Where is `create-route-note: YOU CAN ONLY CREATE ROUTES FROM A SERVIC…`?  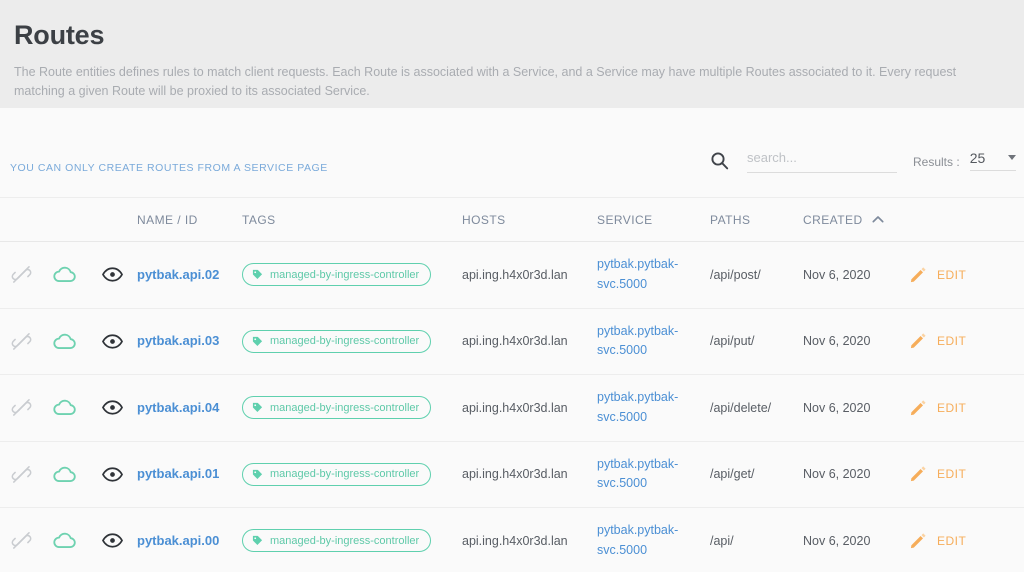 create-route-note: YOU CAN ONLY CREATE ROUTES FROM A SERVIC… is located at coordinates (169, 168).